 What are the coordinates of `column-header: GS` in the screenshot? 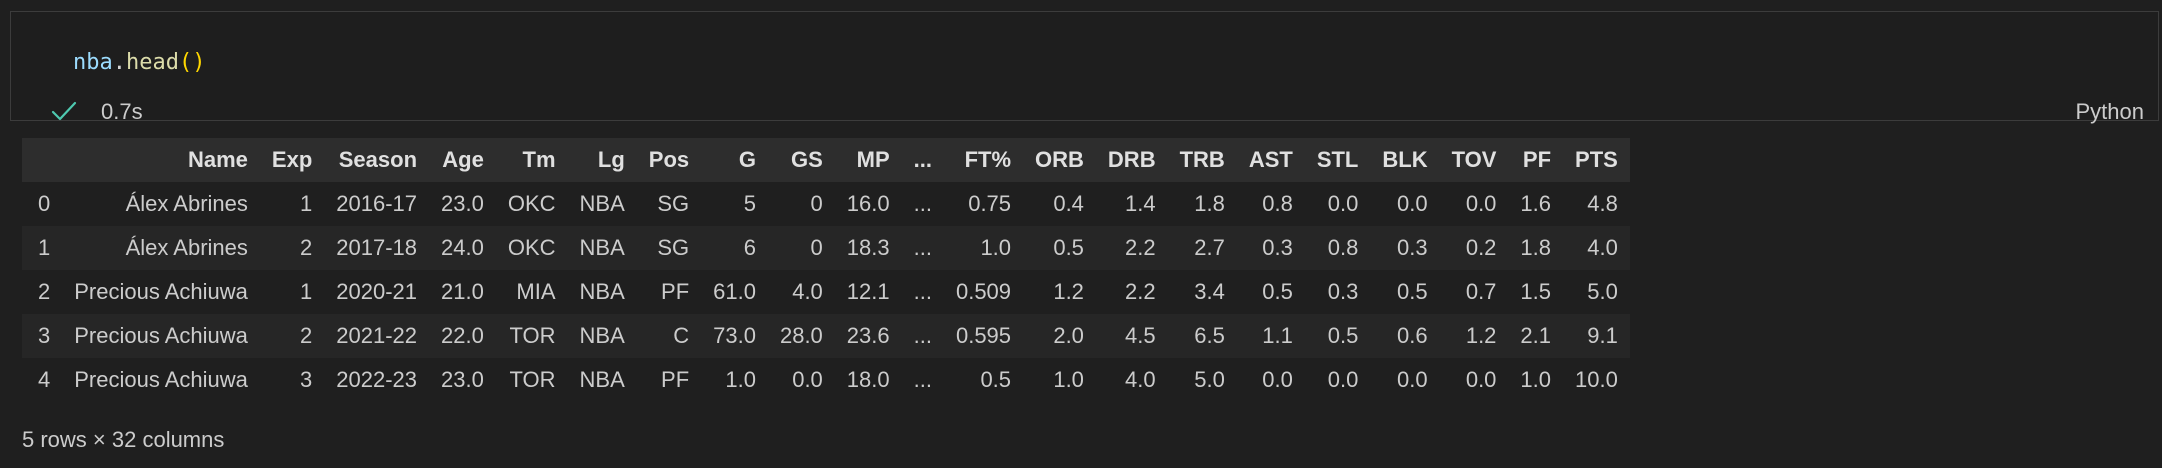 It's located at (801, 160).